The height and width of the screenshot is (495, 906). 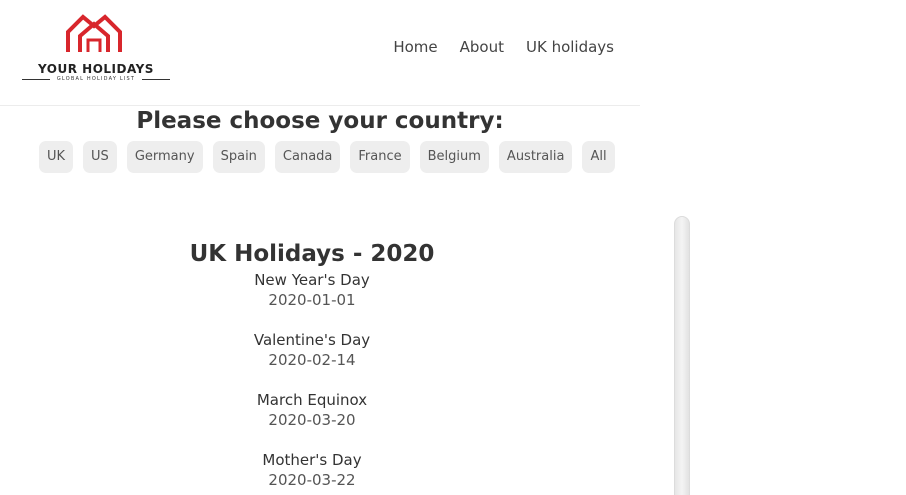 What do you see at coordinates (238, 157) in the screenshot?
I see `country-button-spain: Spain` at bounding box center [238, 157].